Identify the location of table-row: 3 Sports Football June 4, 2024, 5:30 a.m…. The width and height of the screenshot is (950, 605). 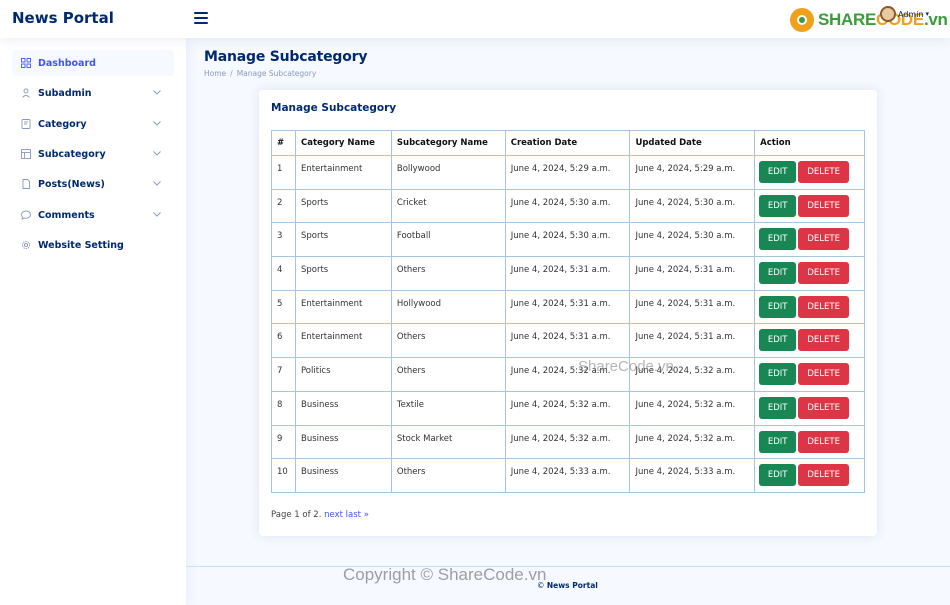
(568, 240).